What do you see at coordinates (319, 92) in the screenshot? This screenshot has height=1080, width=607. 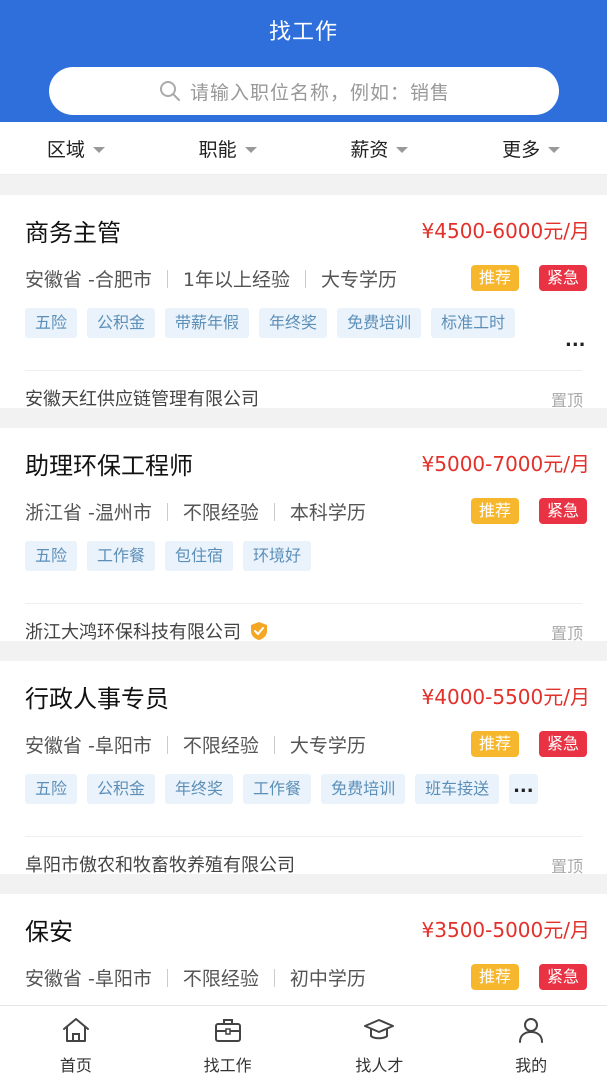 I see `search-placeholder: 请输入职位名称，例如：销售` at bounding box center [319, 92].